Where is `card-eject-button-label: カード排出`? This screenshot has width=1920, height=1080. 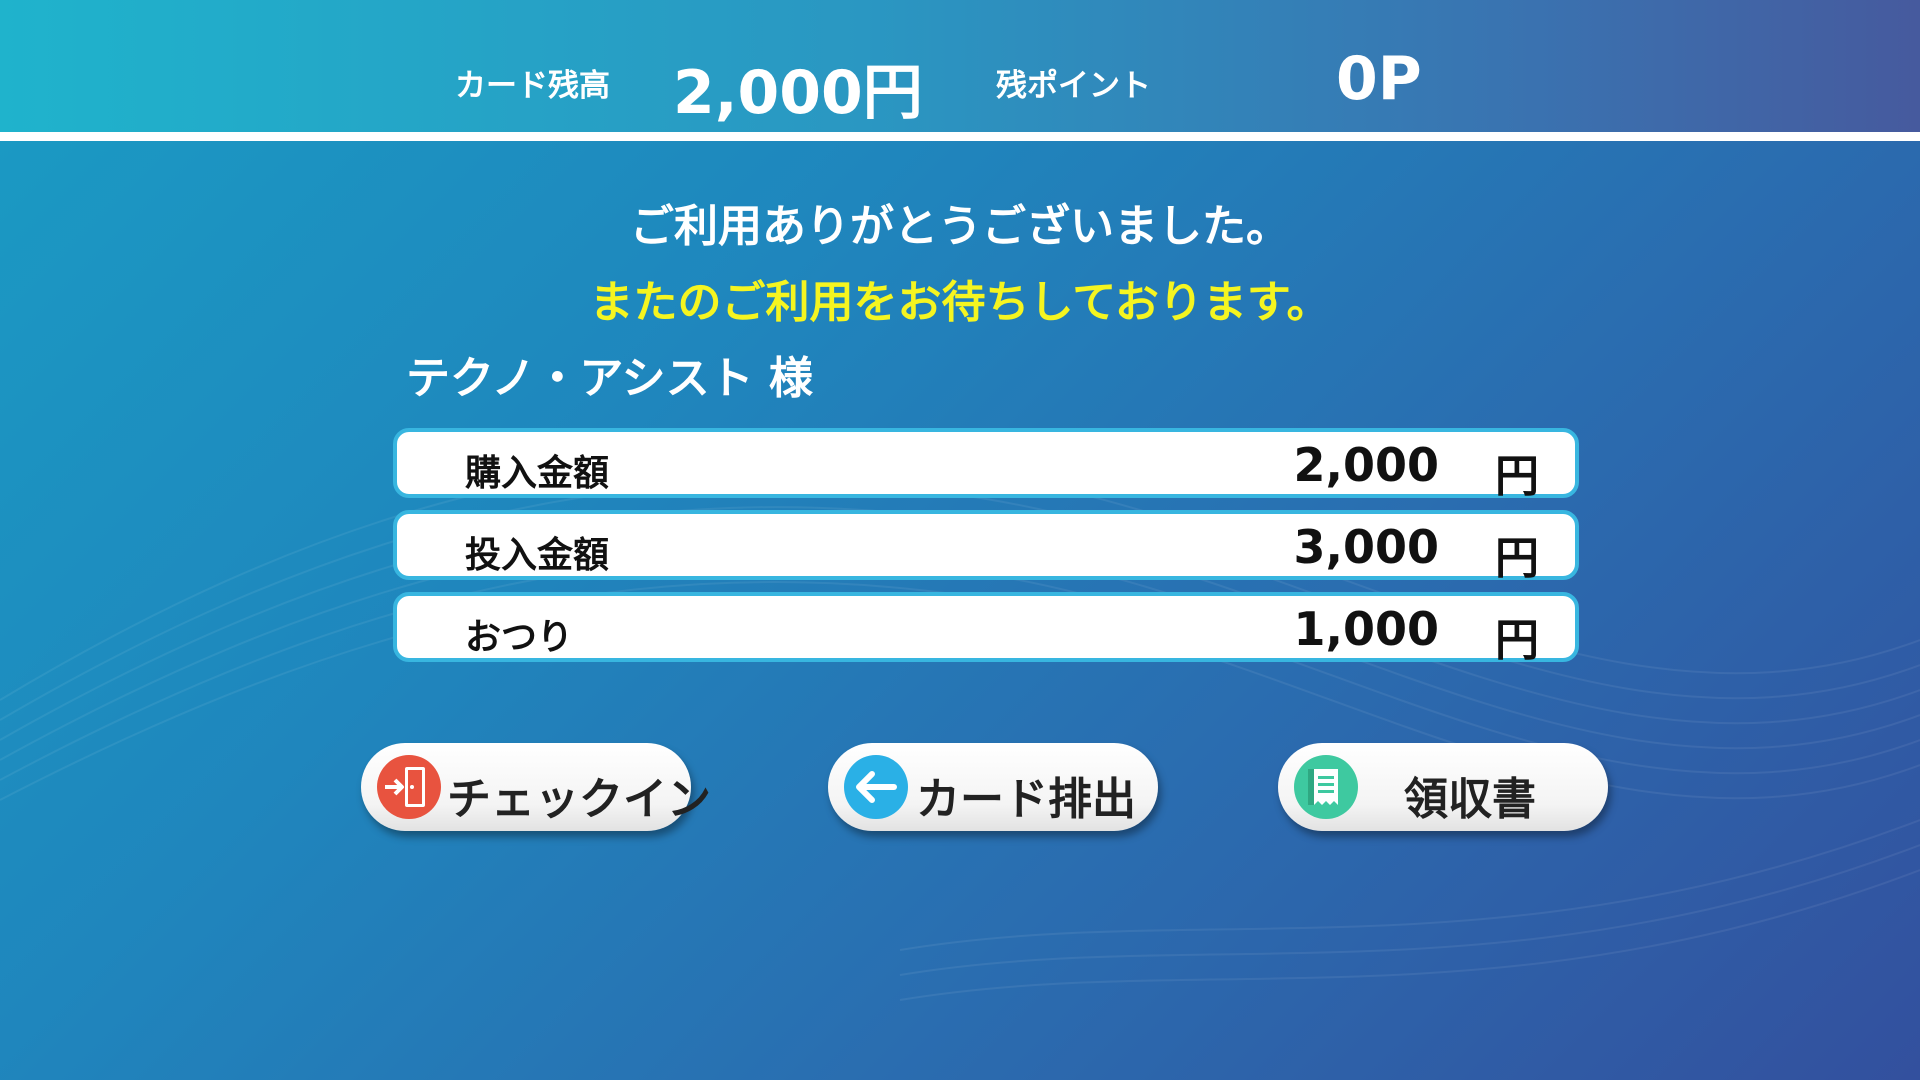 card-eject-button-label: カード排出 is located at coordinates (1026, 799).